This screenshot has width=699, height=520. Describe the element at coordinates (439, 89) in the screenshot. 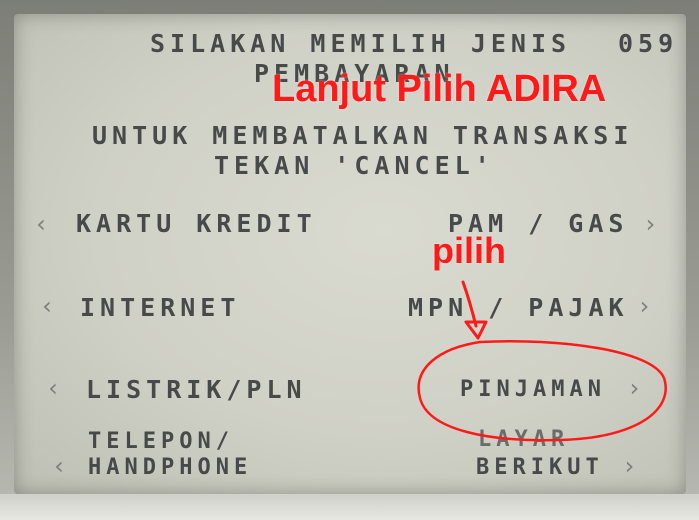

I see `annotation-title: Lanjut Pilih ADIRA` at that location.